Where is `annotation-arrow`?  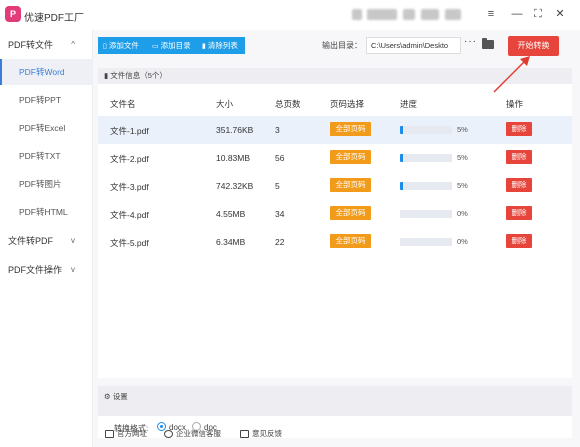
annotation-arrow is located at coordinates (511, 74).